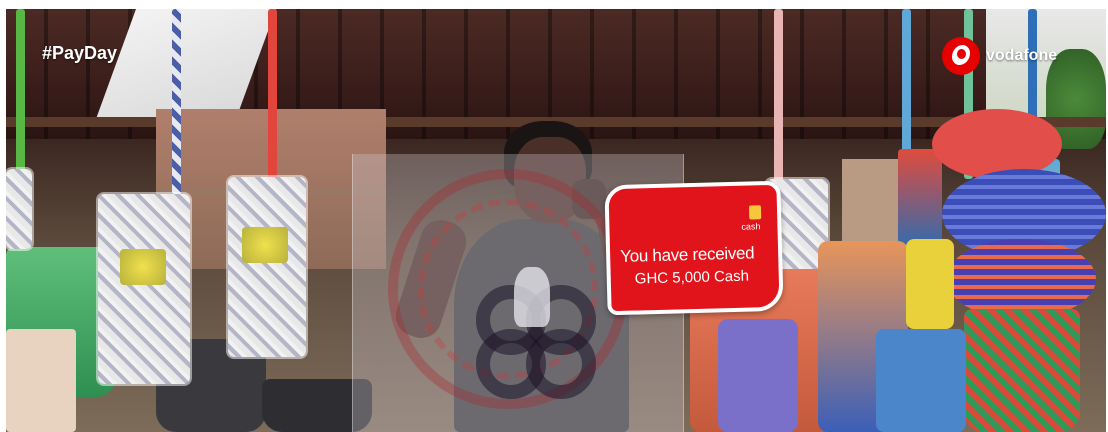  Describe the element at coordinates (1022, 370) in the screenshot. I see `woven-basket` at that location.